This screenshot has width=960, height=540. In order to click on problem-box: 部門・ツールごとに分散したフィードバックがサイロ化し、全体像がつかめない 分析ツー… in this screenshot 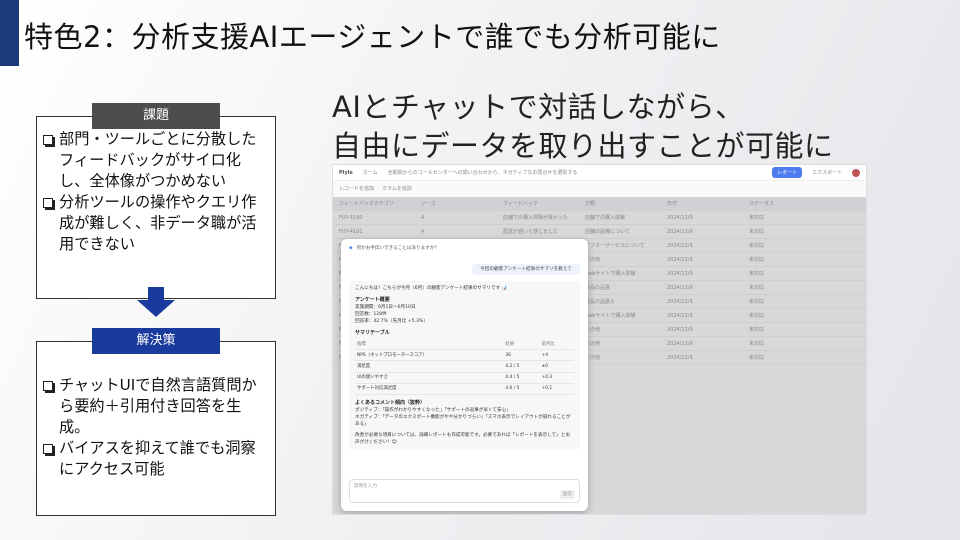, I will do `click(156, 207)`.